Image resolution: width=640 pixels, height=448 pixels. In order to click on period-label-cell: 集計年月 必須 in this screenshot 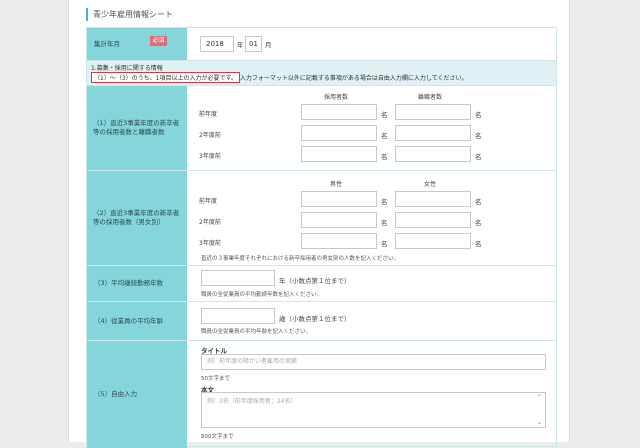, I will do `click(137, 44)`.